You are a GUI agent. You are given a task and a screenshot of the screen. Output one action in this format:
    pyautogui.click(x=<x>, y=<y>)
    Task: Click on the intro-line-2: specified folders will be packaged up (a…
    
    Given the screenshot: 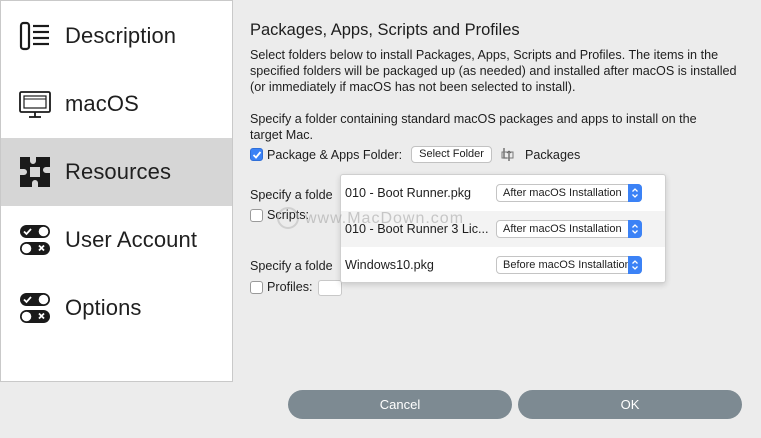 What is the action you would take?
    pyautogui.click(x=493, y=71)
    